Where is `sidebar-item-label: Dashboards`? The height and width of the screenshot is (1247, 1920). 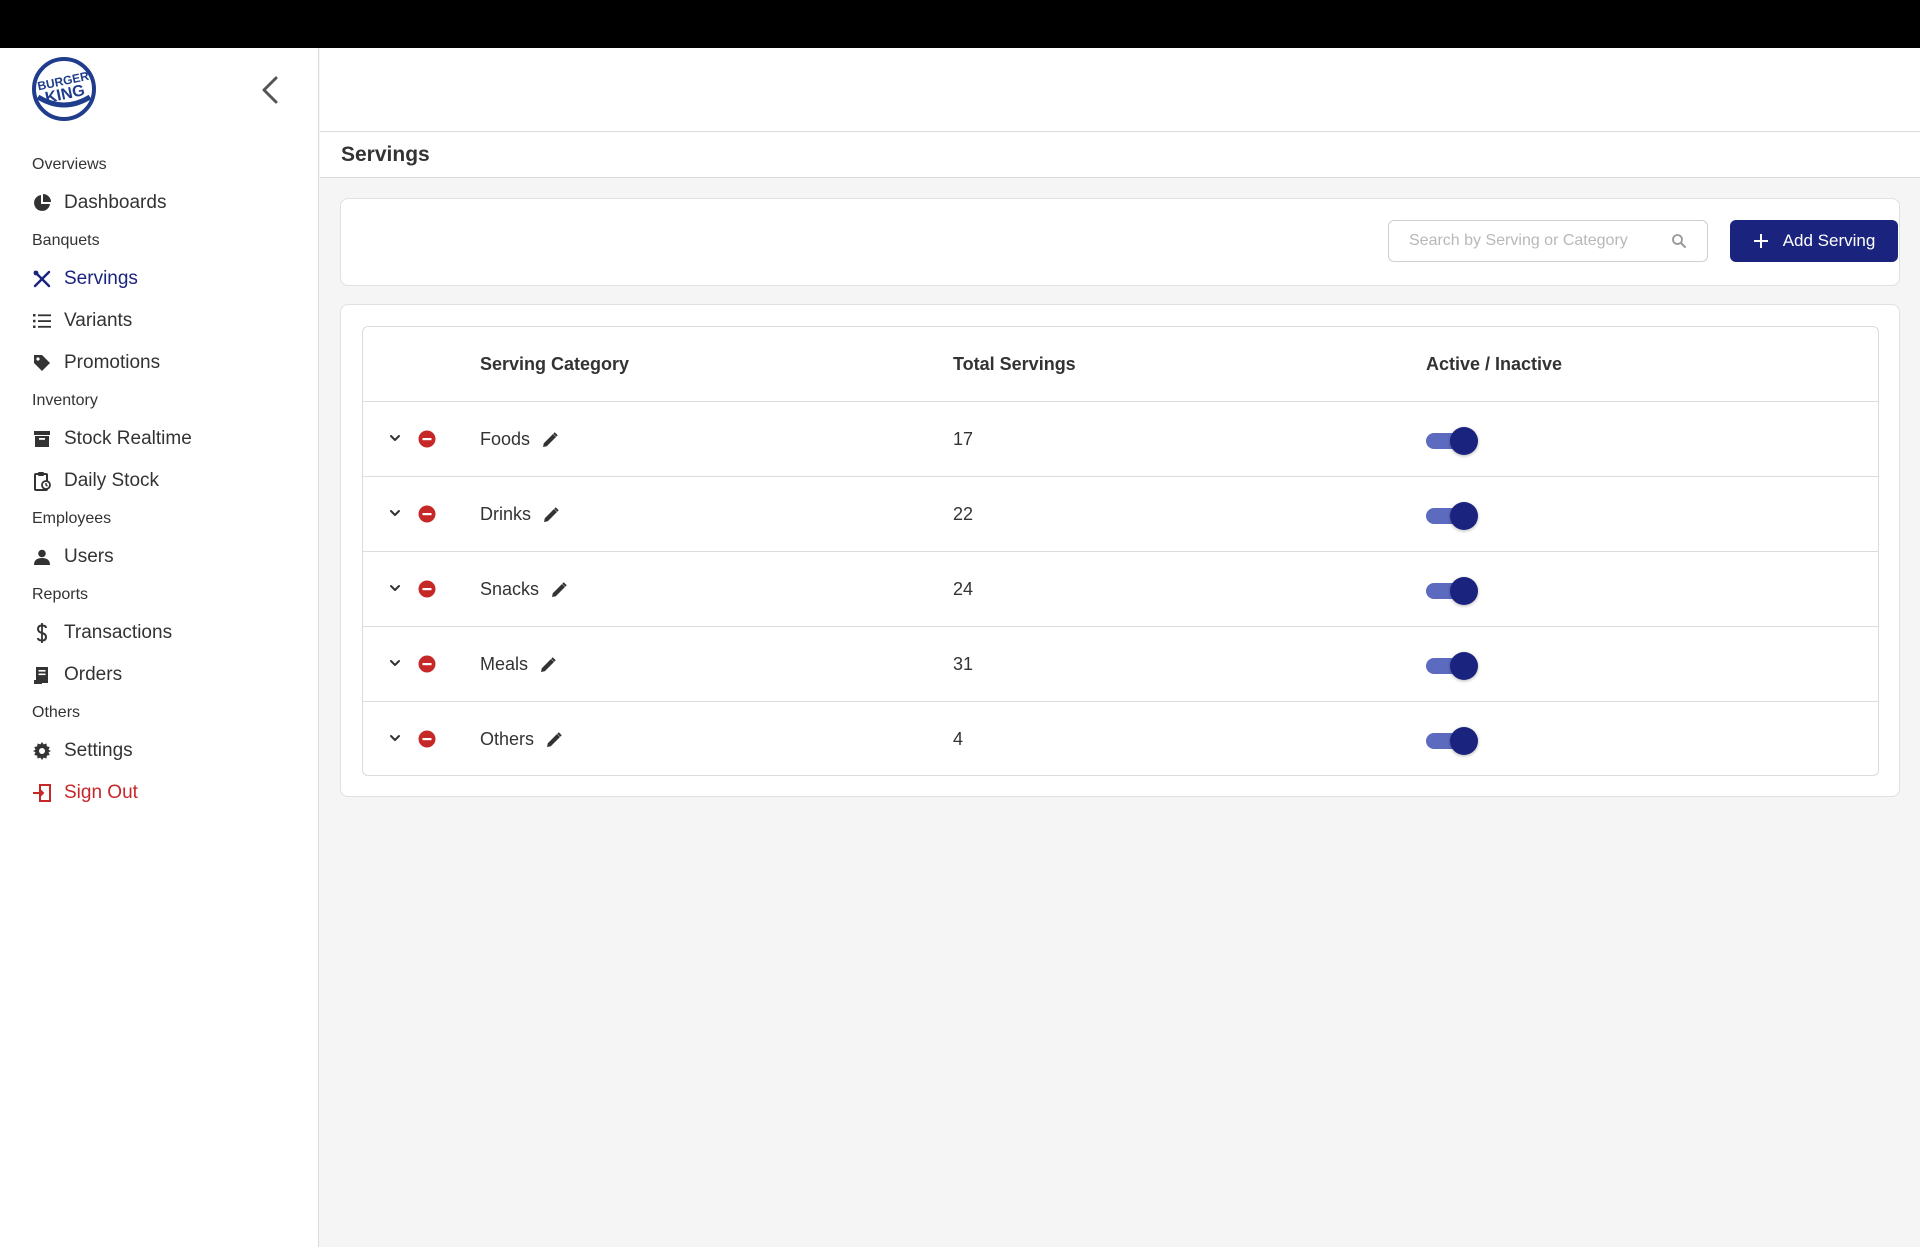 sidebar-item-label: Dashboards is located at coordinates (115, 202).